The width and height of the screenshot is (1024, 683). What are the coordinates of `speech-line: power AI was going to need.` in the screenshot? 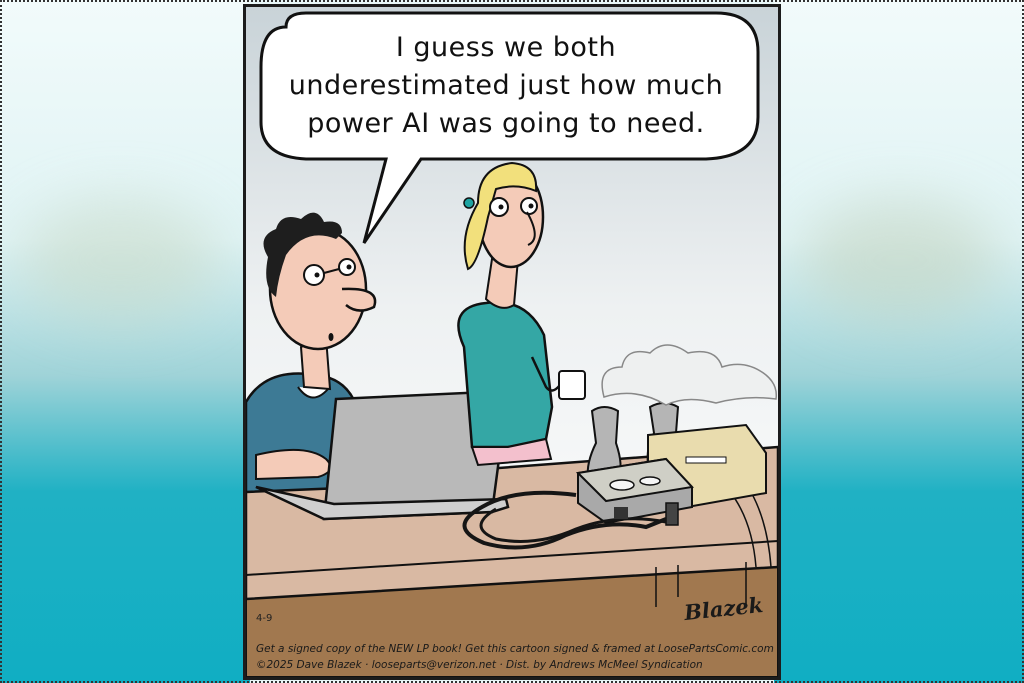 It's located at (506, 123).